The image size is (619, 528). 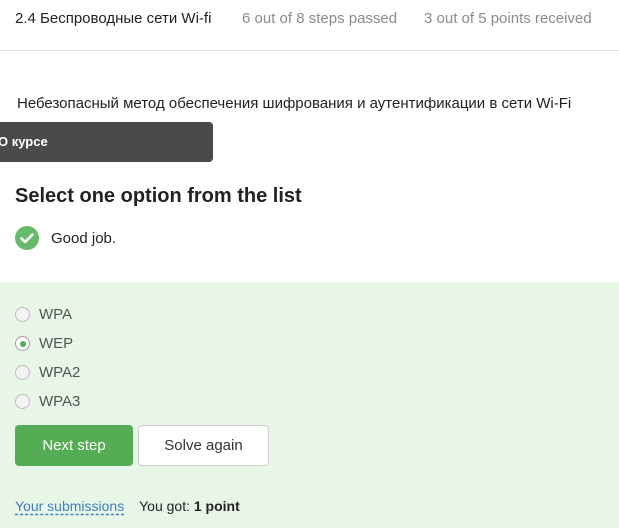 What do you see at coordinates (74, 445) in the screenshot?
I see `next-step-button: Next step` at bounding box center [74, 445].